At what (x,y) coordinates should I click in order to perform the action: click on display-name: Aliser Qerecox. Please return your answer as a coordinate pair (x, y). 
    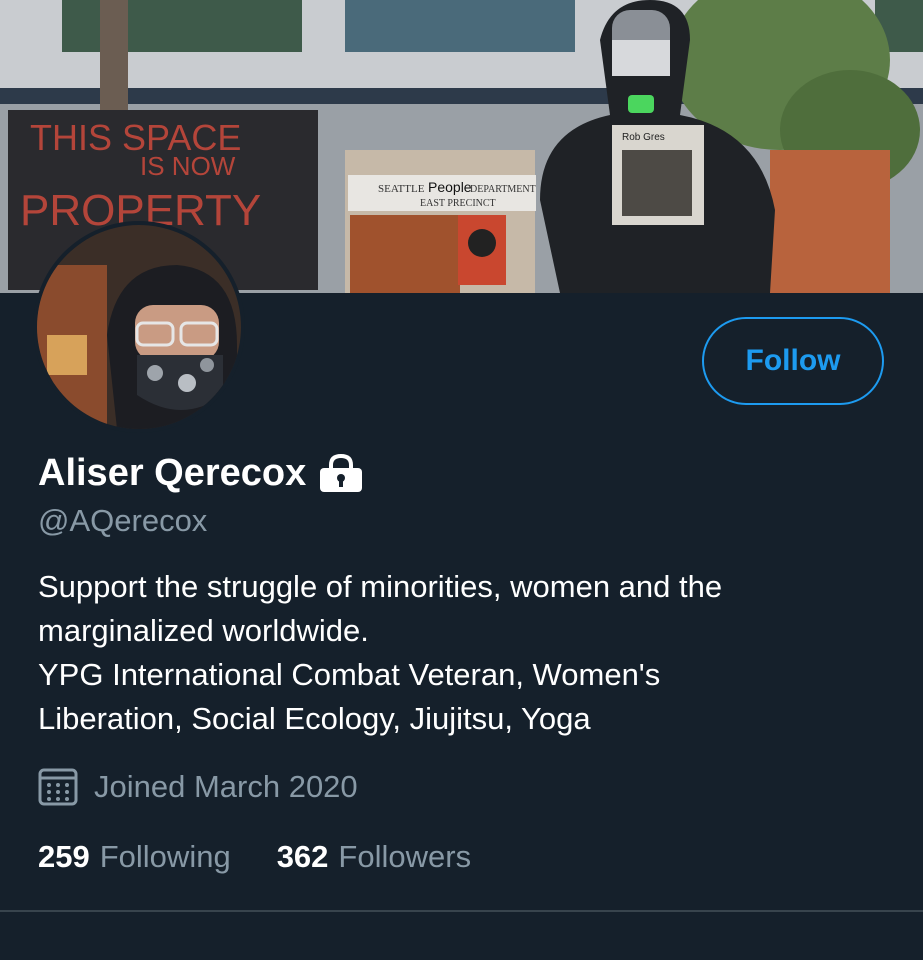
    Looking at the image, I should click on (172, 472).